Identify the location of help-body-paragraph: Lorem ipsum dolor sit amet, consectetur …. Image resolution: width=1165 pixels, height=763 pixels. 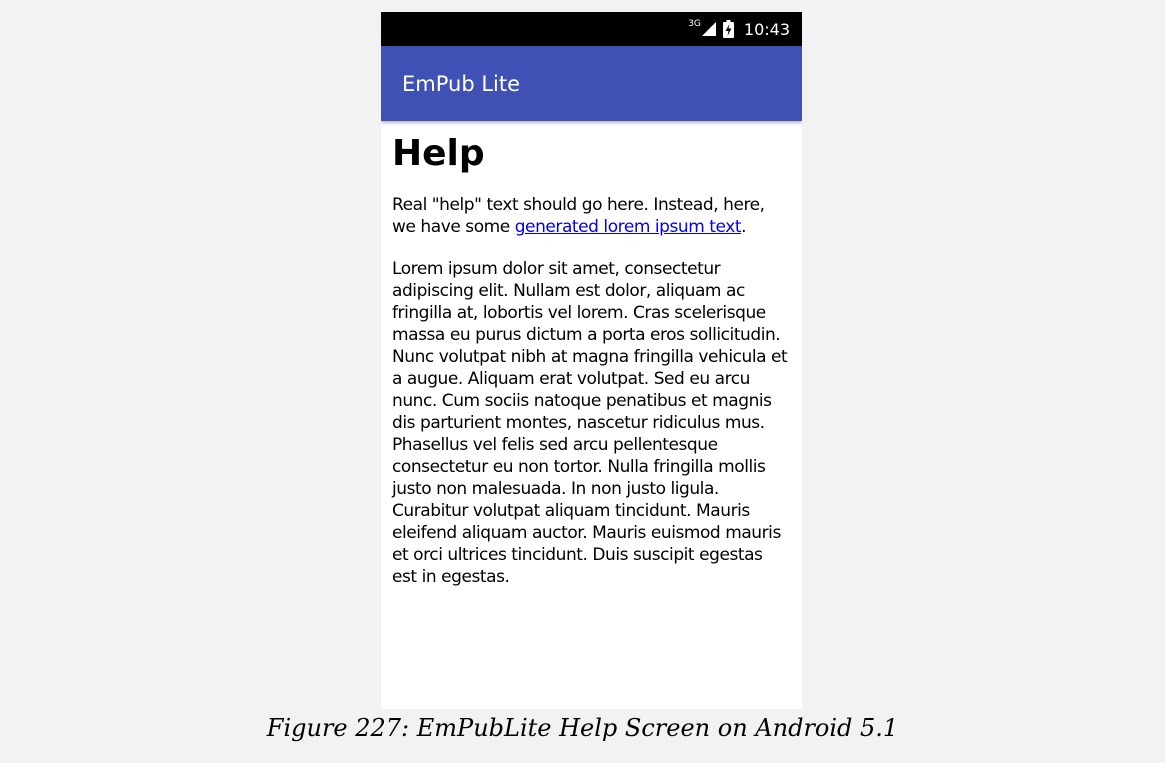
(590, 423).